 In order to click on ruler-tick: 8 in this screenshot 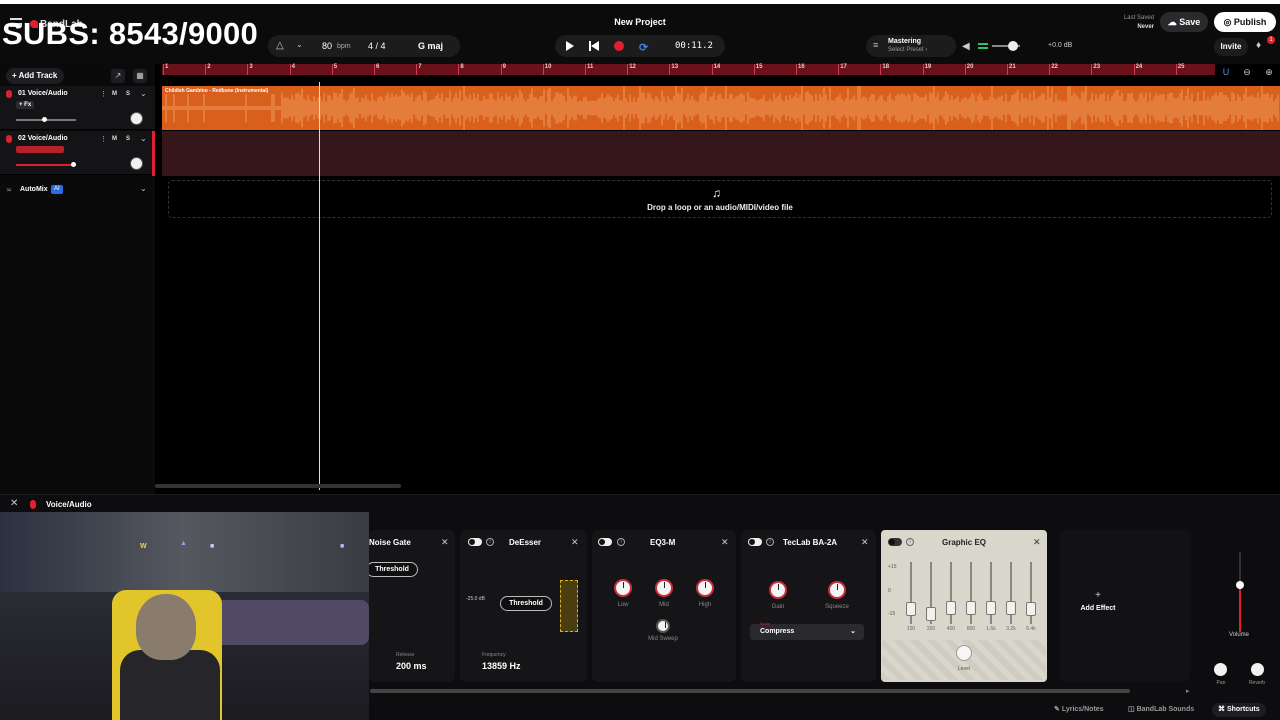, I will do `click(461, 69)`.